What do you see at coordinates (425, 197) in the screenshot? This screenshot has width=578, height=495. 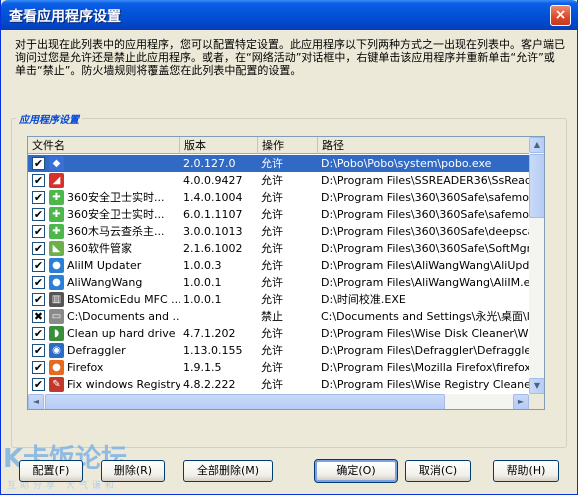 I see `path-cell: D:\Program Files\360\360Safe\safemon\3` at bounding box center [425, 197].